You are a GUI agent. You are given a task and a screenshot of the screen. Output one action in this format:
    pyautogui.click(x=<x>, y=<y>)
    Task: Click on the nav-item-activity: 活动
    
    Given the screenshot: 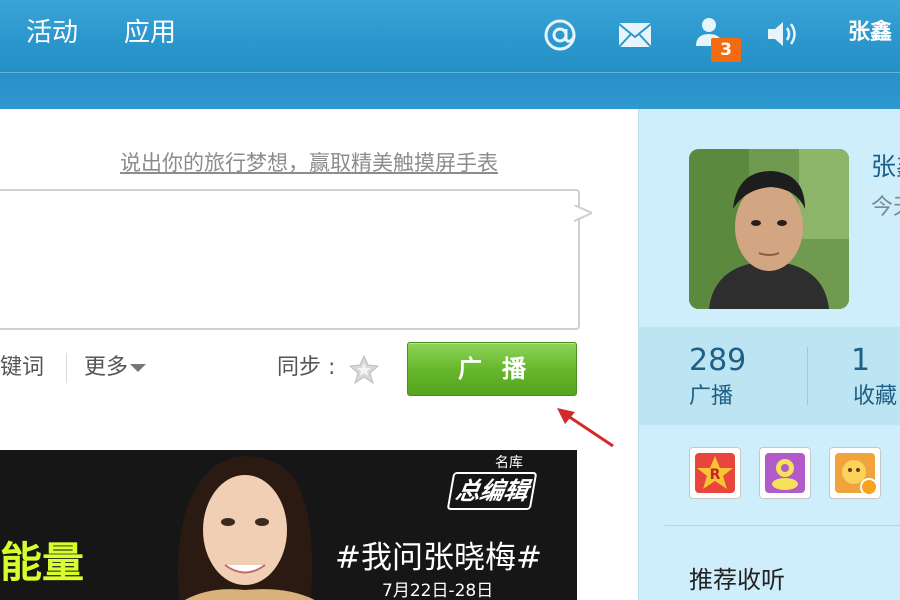 What is the action you would take?
    pyautogui.click(x=52, y=33)
    